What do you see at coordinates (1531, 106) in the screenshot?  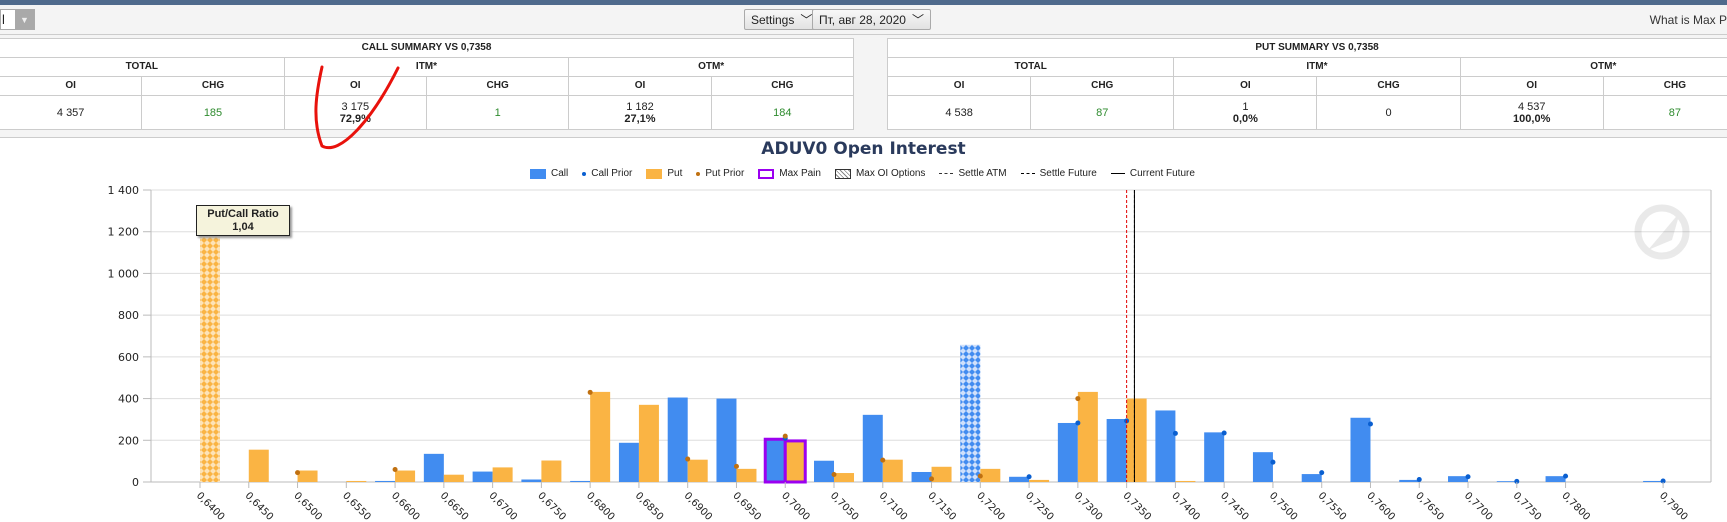 I see `value: 4 537` at bounding box center [1531, 106].